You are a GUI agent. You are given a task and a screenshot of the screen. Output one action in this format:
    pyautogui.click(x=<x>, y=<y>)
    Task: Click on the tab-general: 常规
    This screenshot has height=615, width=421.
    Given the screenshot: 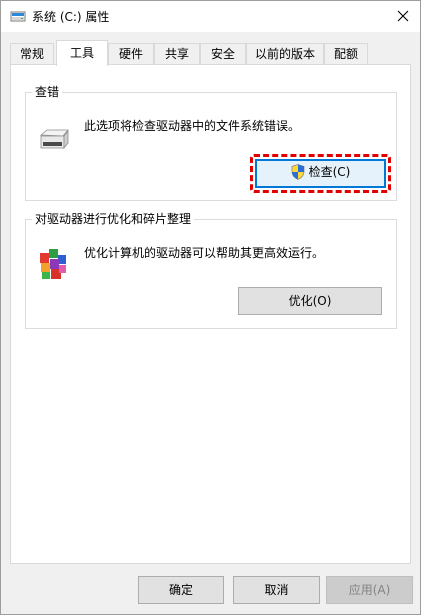 What is the action you would take?
    pyautogui.click(x=32, y=54)
    